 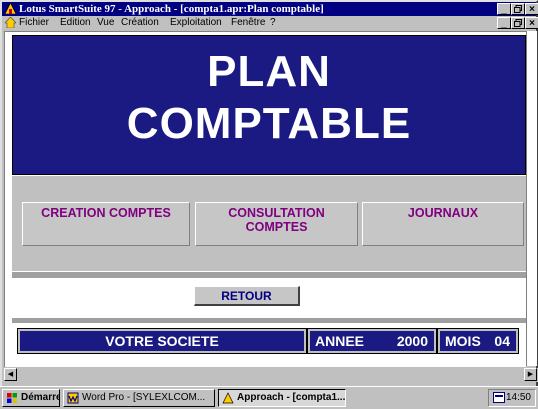 I want to click on maximize-button, so click(x=518, y=9).